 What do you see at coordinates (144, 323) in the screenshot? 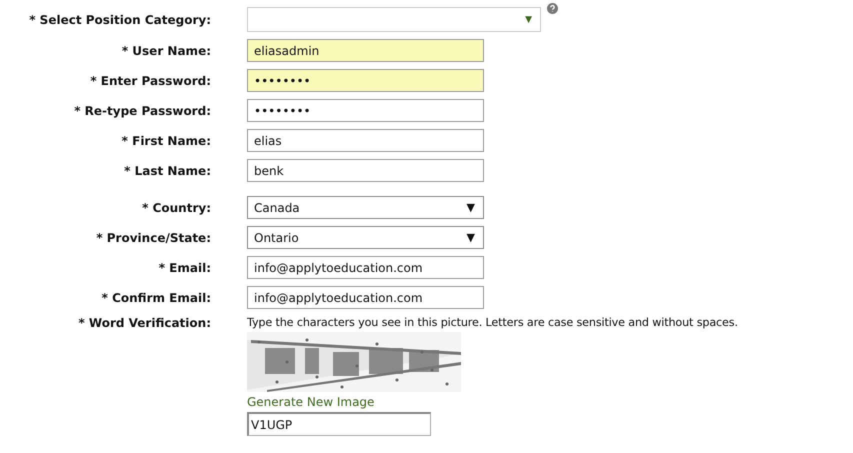
I see `field-label: * Word Verification:` at bounding box center [144, 323].